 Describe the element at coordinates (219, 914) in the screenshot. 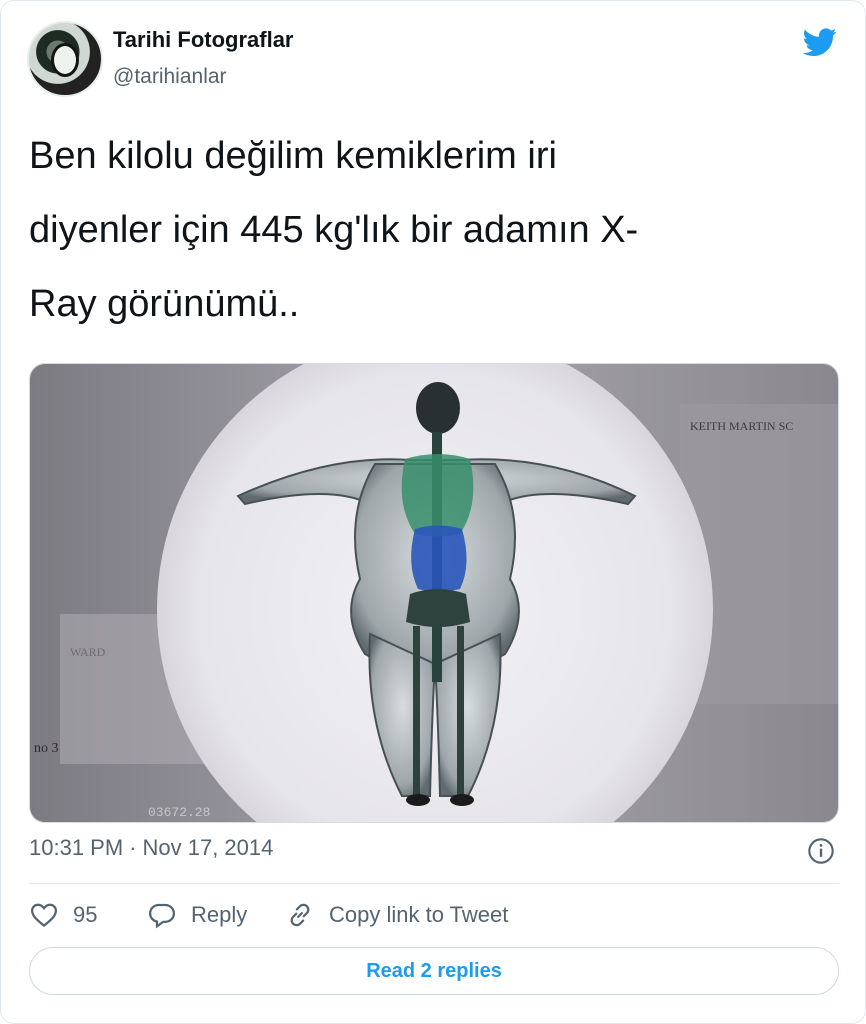

I see `reply-label: Reply` at that location.